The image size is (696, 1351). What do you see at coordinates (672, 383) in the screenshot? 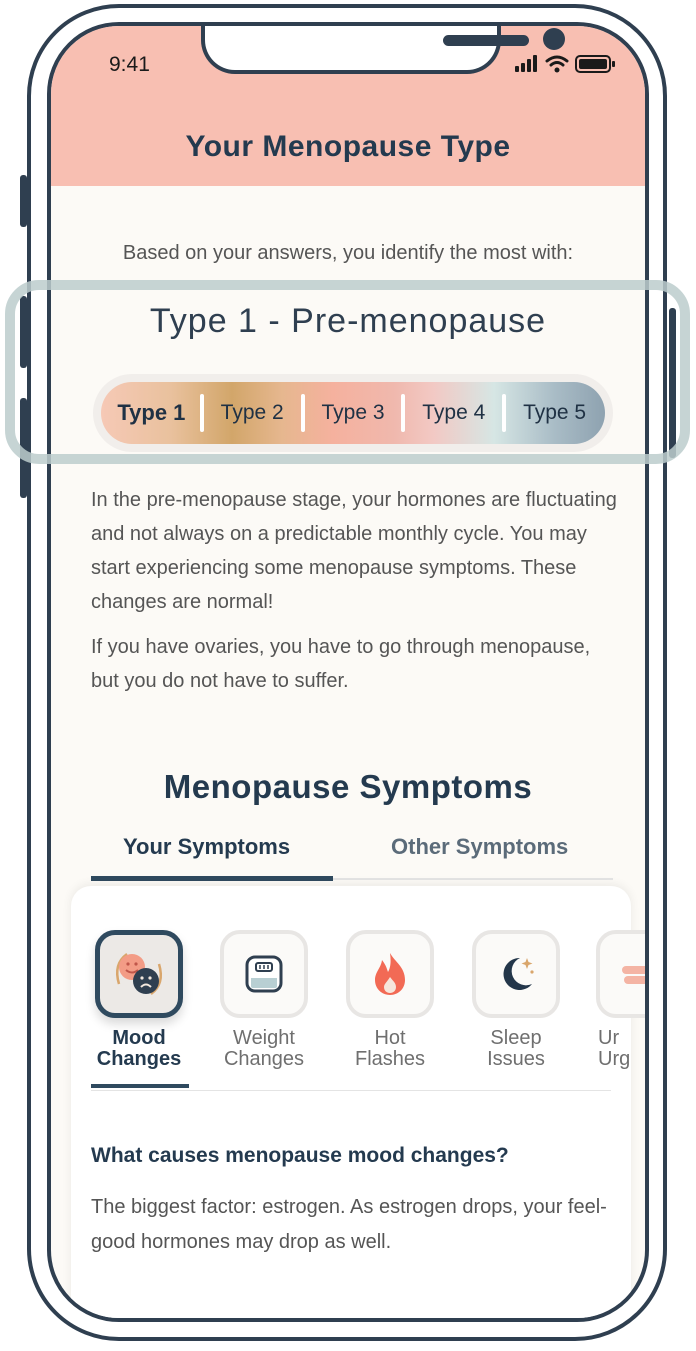
I see `power-button` at bounding box center [672, 383].